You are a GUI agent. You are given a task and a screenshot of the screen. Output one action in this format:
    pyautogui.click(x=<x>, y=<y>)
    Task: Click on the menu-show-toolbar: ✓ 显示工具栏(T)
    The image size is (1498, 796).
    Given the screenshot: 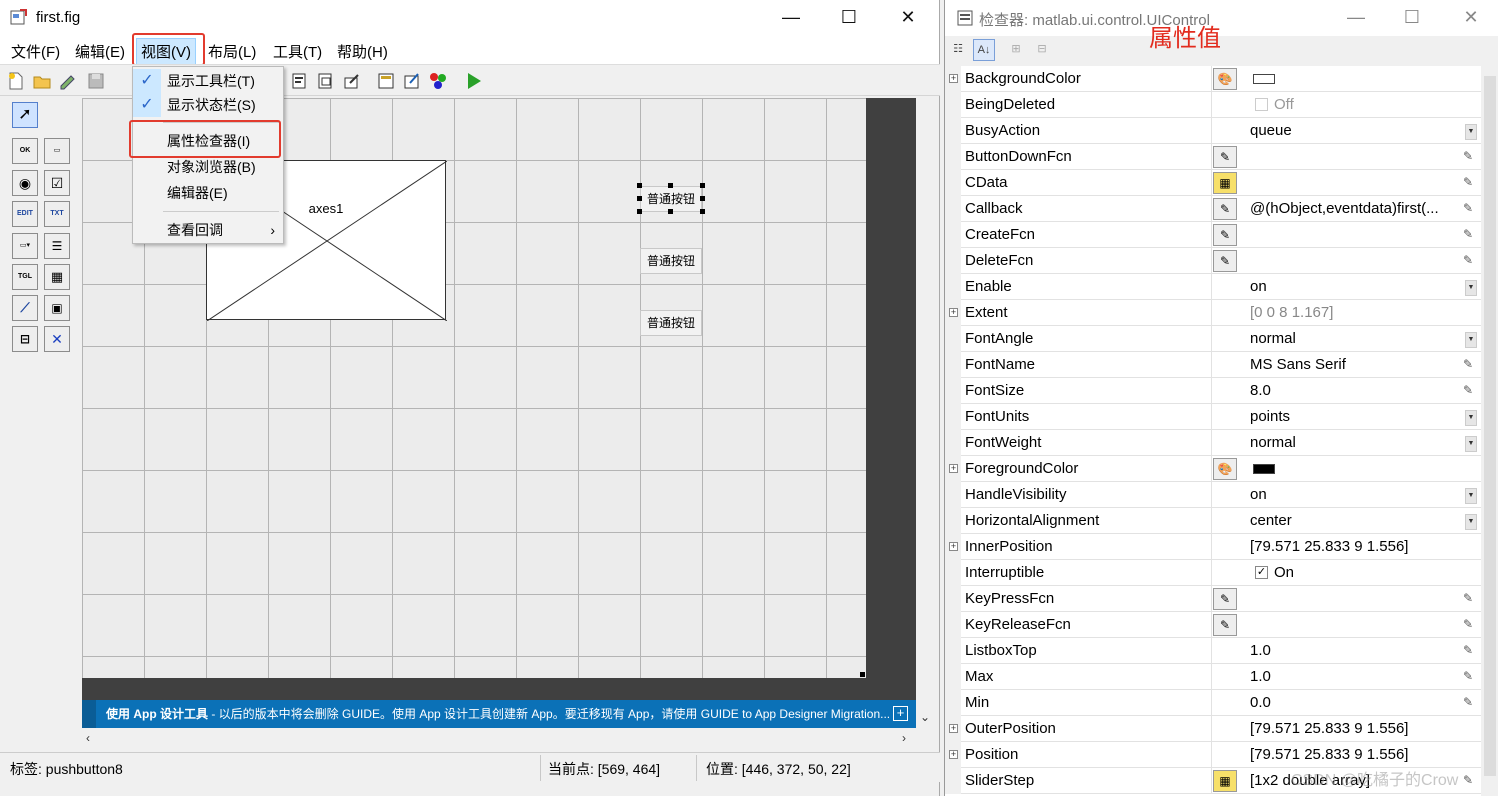 What is the action you would take?
    pyautogui.click(x=208, y=81)
    